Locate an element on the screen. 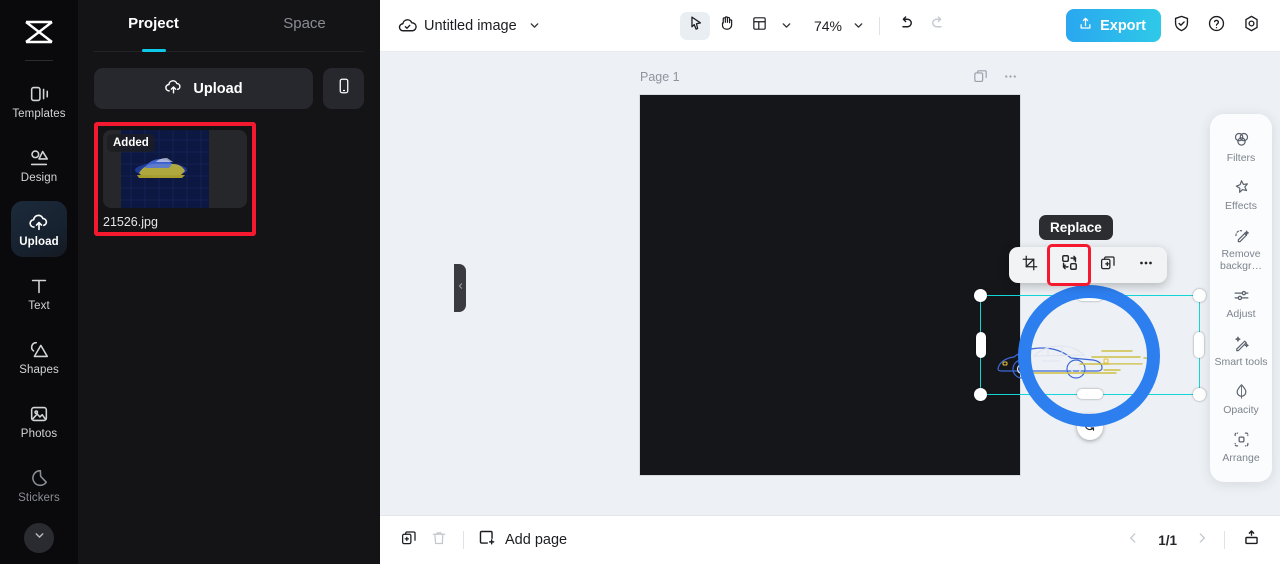 The image size is (1280, 564). text-icon is located at coordinates (39, 286).